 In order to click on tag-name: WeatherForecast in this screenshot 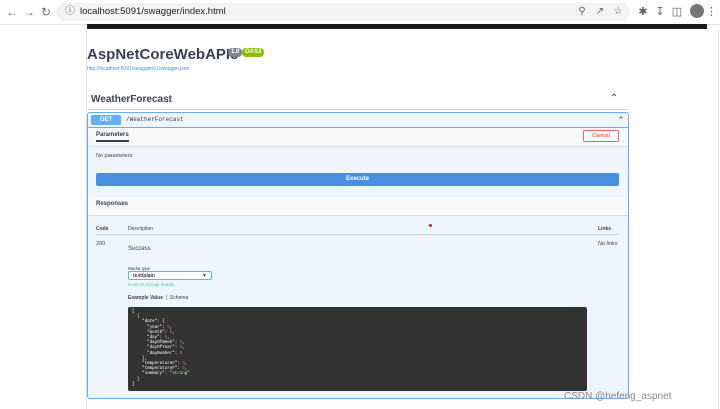, I will do `click(131, 99)`.